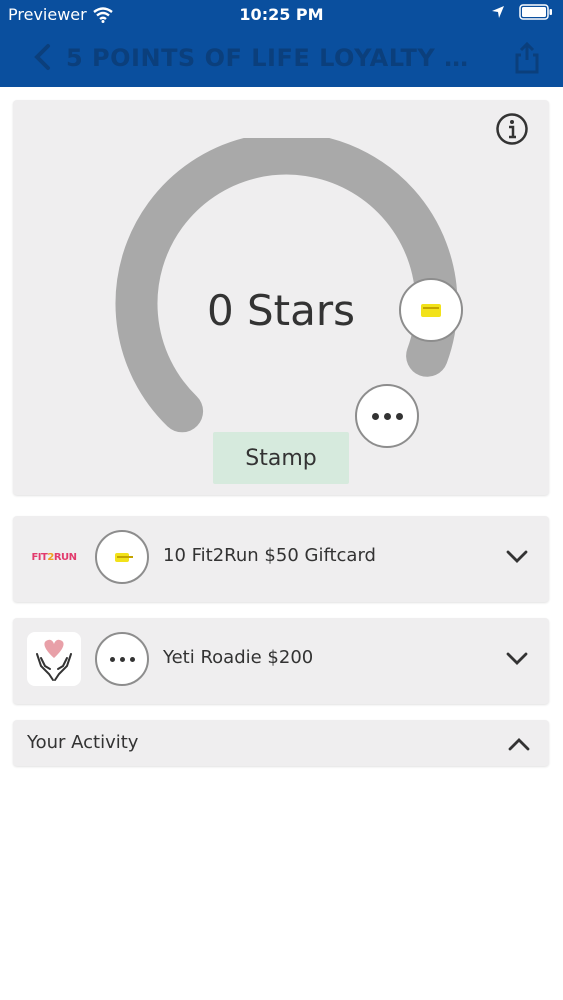 The height and width of the screenshot is (1000, 563). Describe the element at coordinates (83, 742) in the screenshot. I see `activity-label: Your Activity` at that location.